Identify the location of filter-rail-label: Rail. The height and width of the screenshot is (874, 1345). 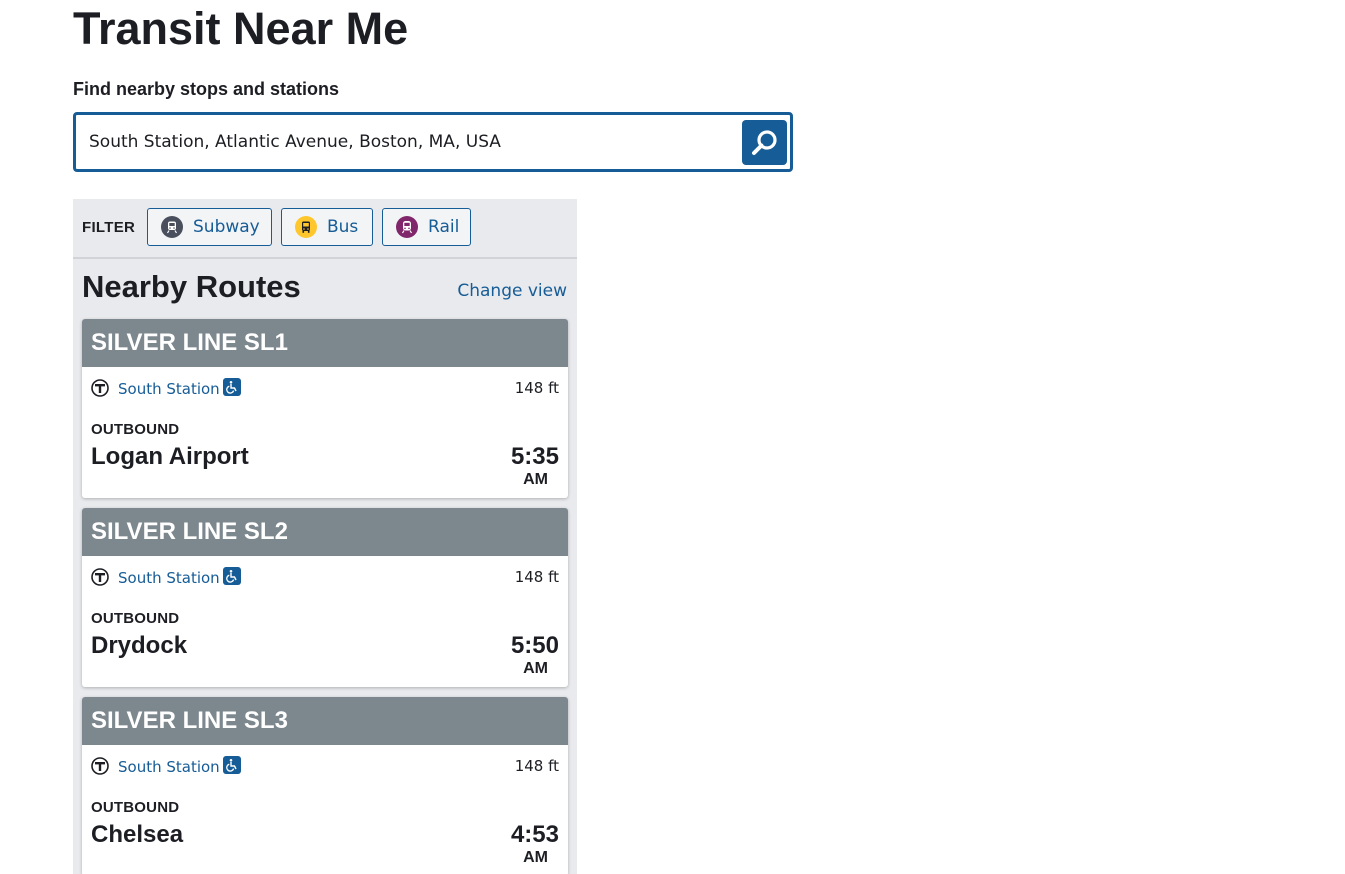
(444, 227).